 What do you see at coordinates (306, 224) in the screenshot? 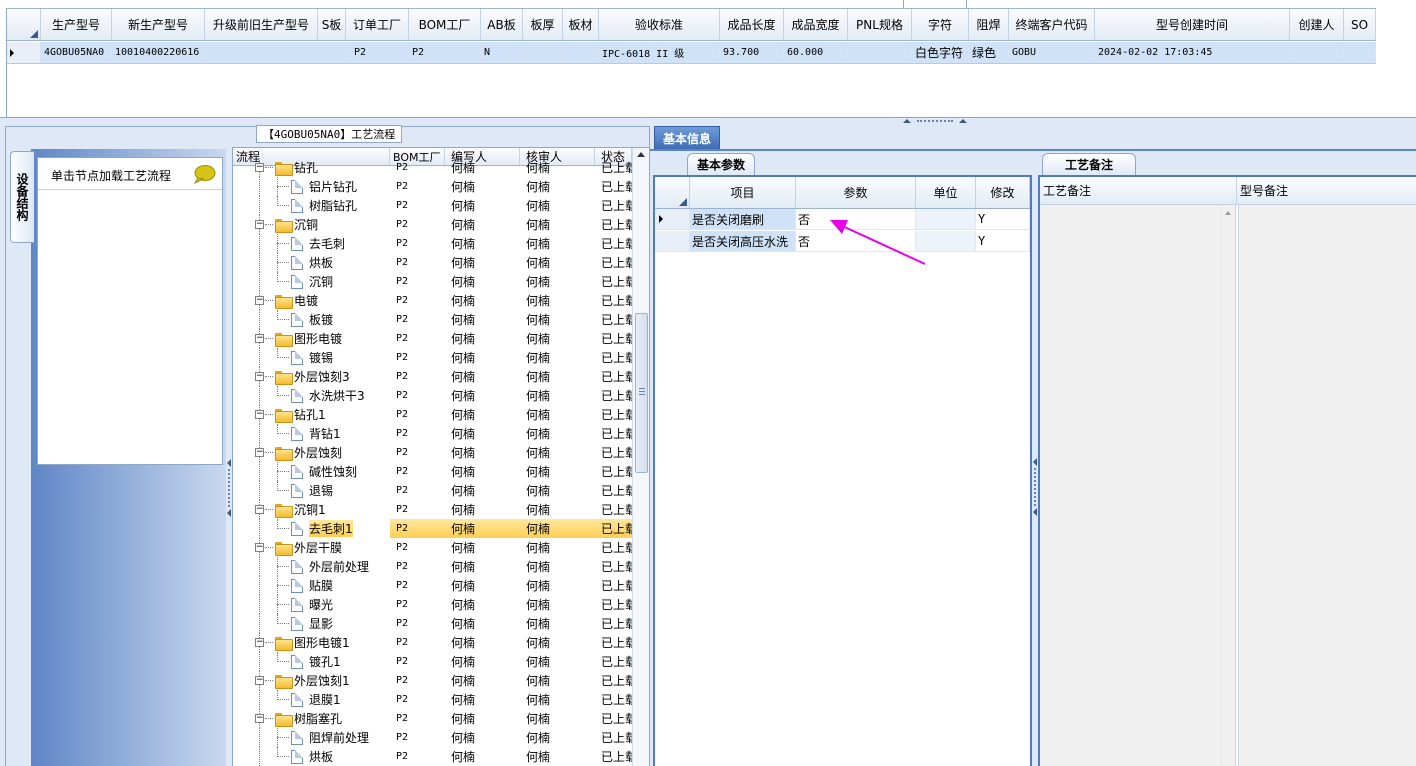
I see `tree-node-label: 沉铜` at bounding box center [306, 224].